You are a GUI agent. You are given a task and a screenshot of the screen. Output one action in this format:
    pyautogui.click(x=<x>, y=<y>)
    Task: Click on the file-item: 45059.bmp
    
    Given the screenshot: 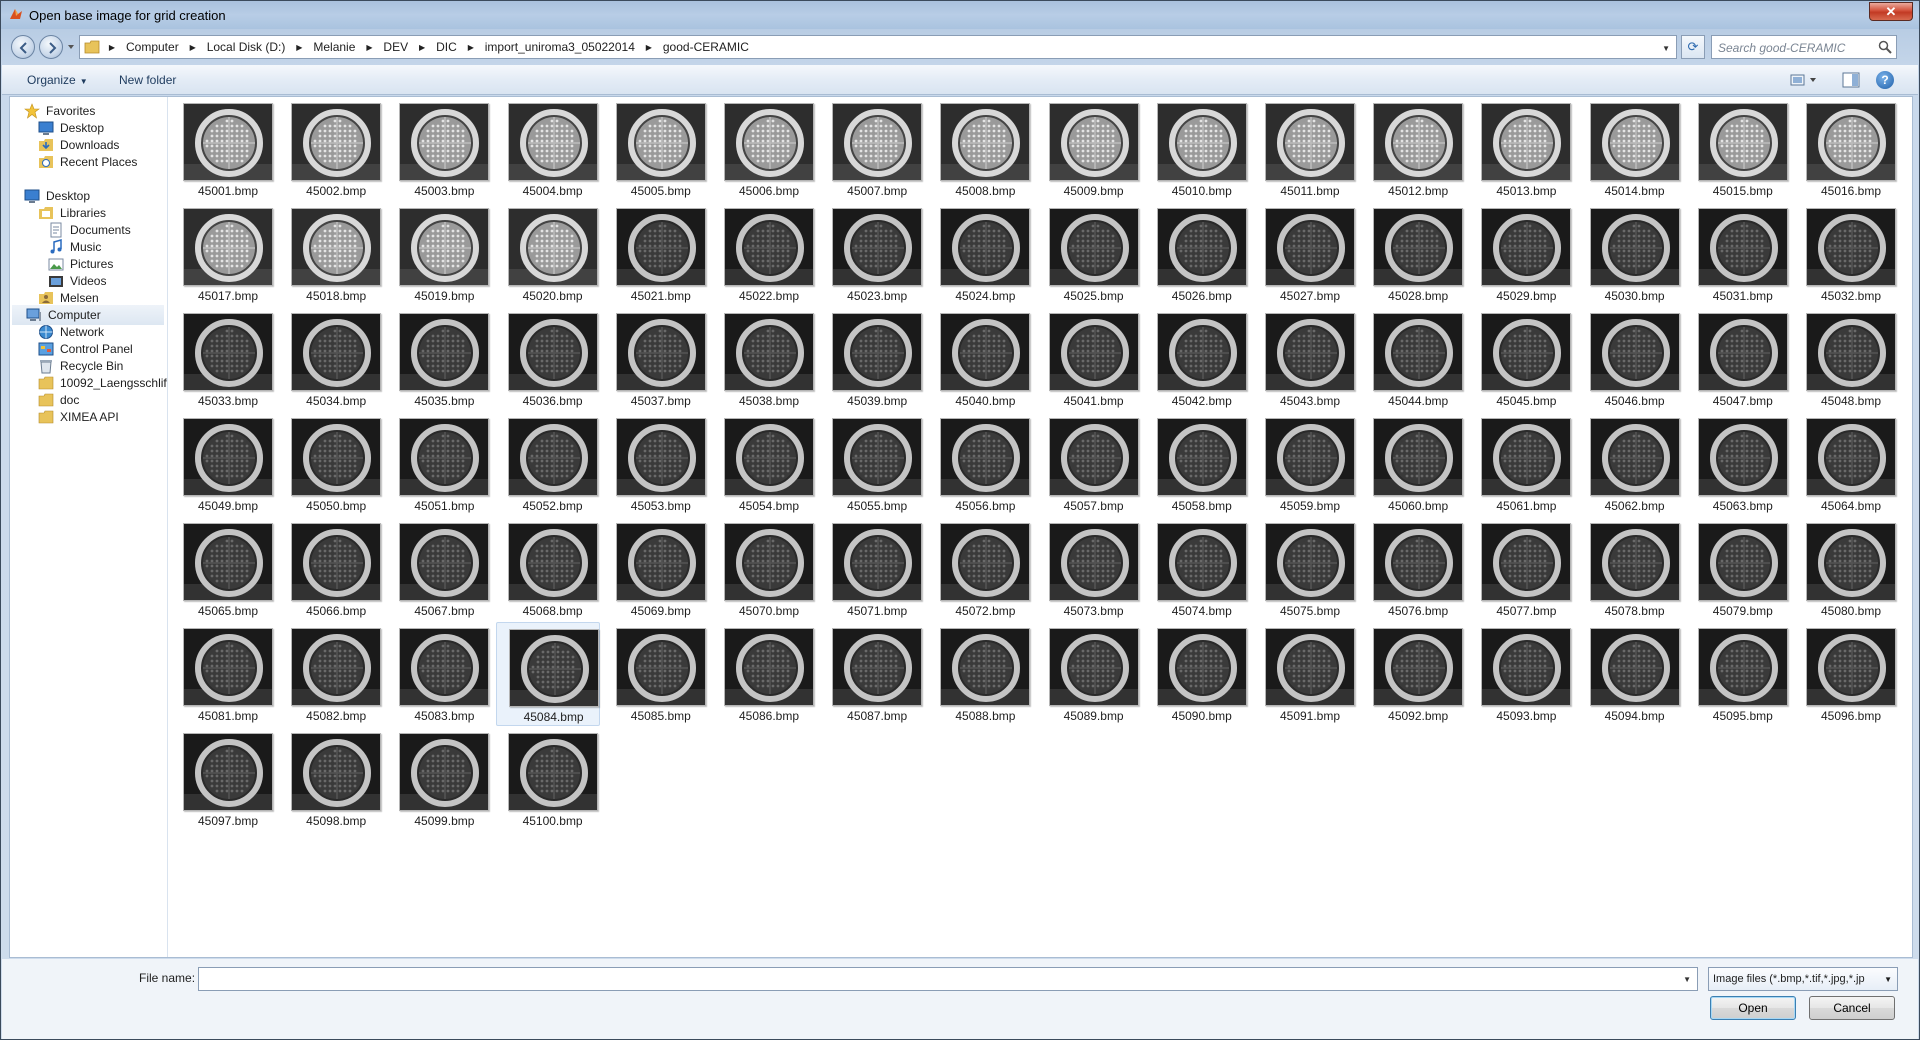 What is the action you would take?
    pyautogui.click(x=1305, y=464)
    